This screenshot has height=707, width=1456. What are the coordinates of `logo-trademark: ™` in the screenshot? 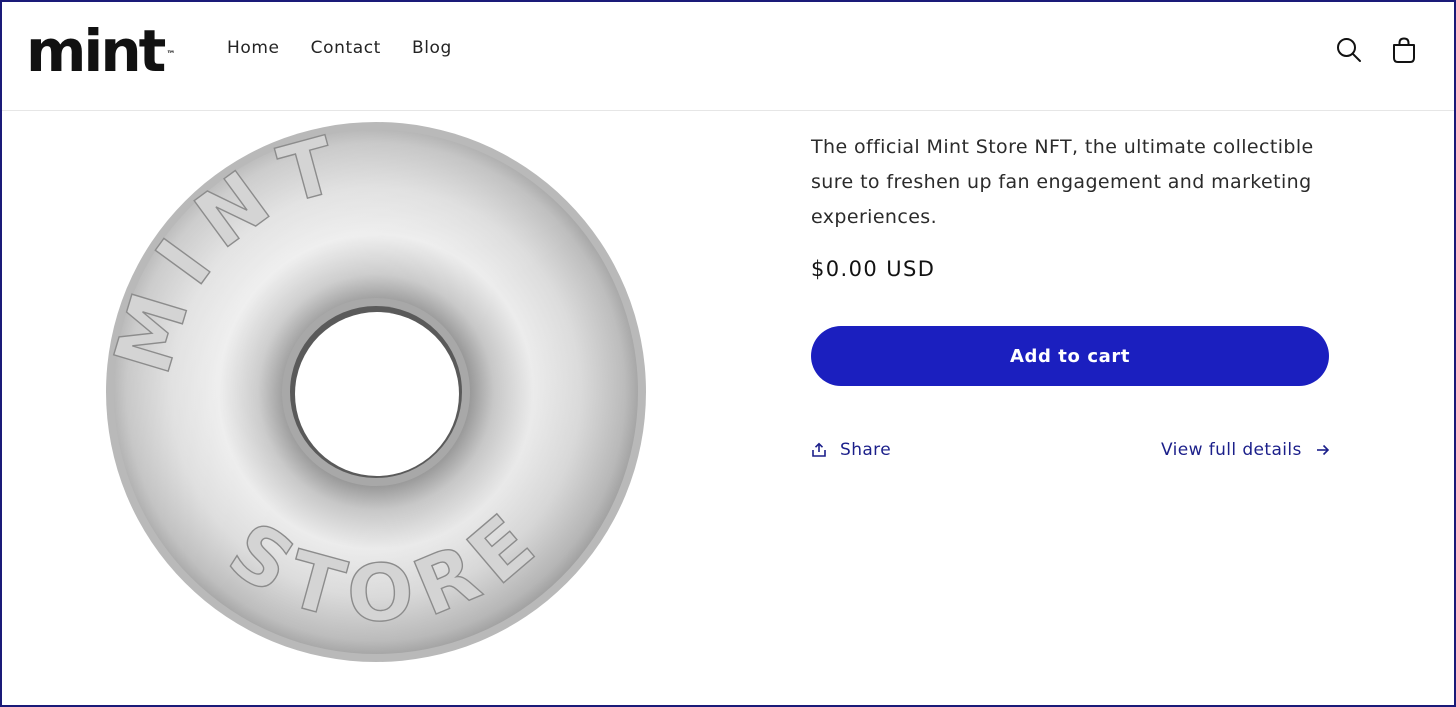 It's located at (171, 55).